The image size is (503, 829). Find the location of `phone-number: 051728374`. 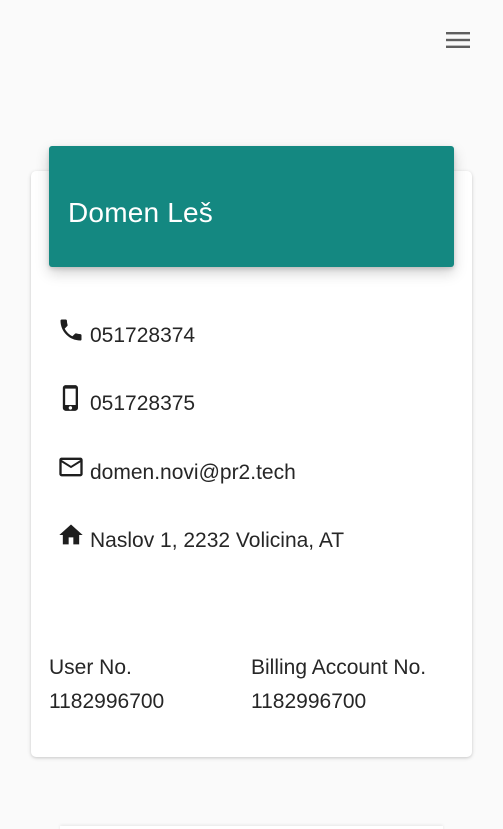

phone-number: 051728374 is located at coordinates (143, 335).